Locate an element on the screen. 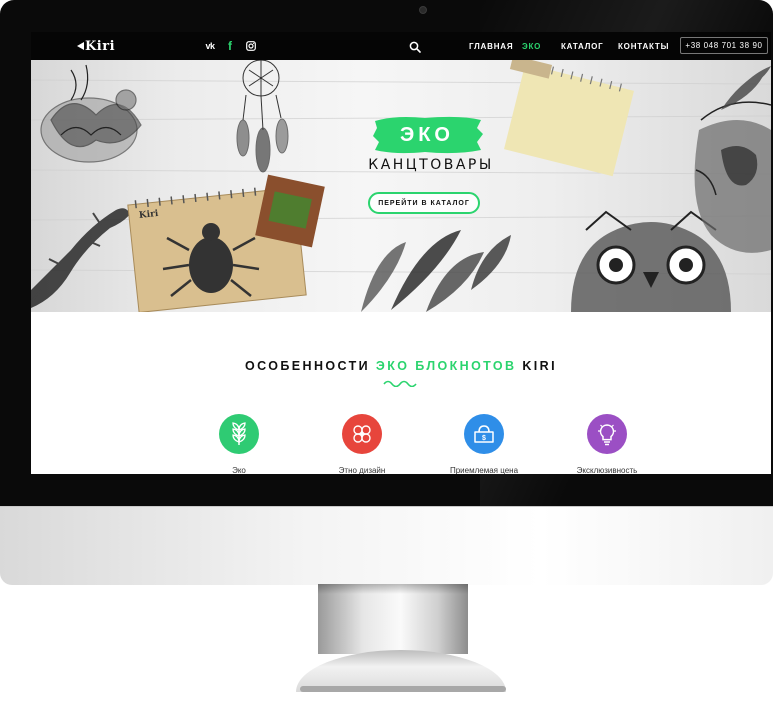  feature-ethno-label: Этно дизайн is located at coordinates (362, 470).